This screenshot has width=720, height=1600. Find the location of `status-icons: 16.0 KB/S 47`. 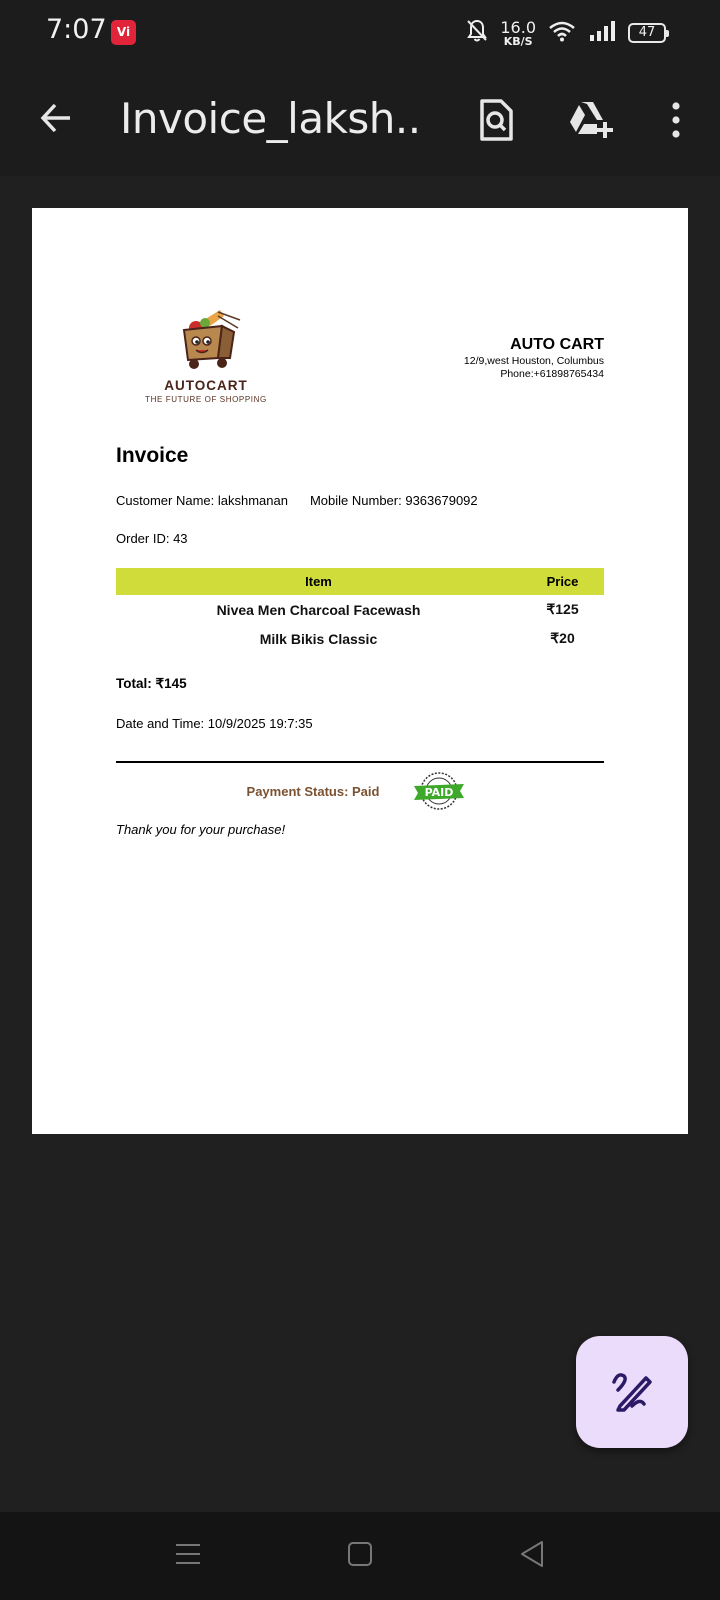

status-icons: 16.0 KB/S 47 is located at coordinates (567, 33).